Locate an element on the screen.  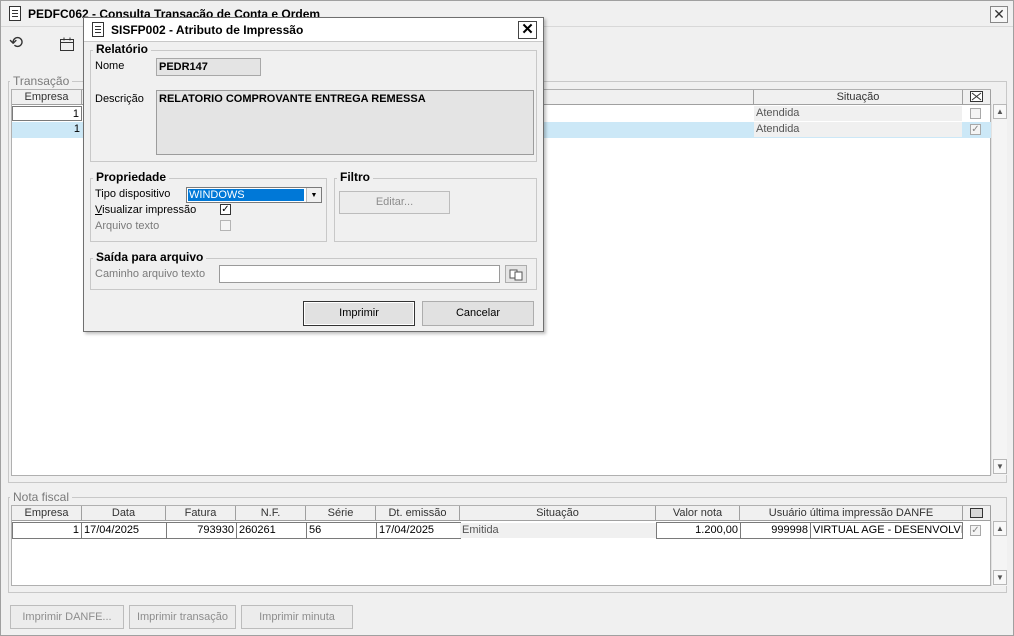
tipo-dispositivo-value: WINDOWS is located at coordinates (246, 195).